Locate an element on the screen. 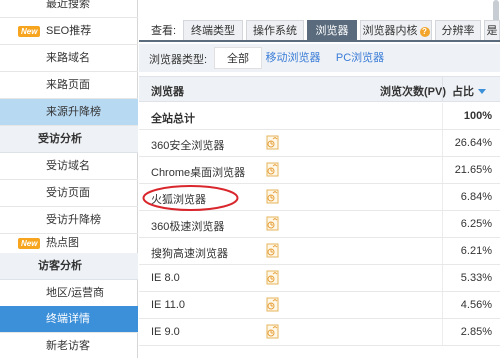  sidebar-item-label: SEO推荐 is located at coordinates (69, 31).